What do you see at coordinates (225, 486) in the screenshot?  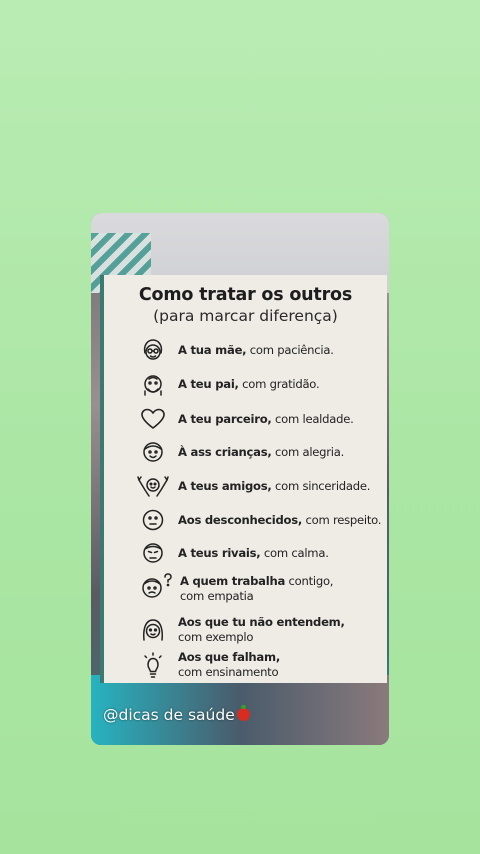 I see `item-bold-text: A teus amigos,` at bounding box center [225, 486].